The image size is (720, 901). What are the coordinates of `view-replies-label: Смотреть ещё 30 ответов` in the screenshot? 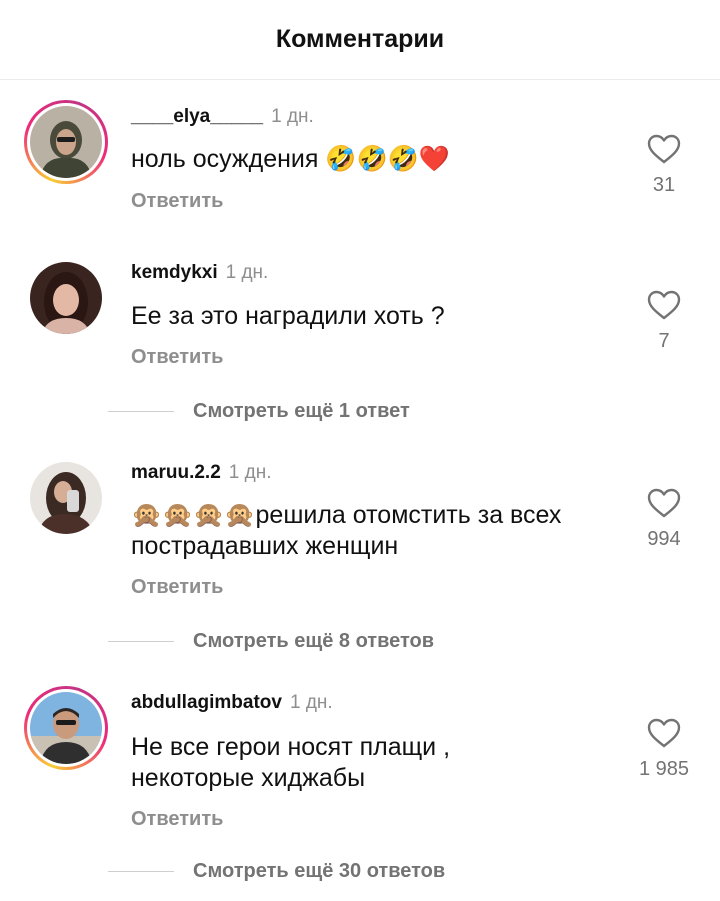 It's located at (319, 871).